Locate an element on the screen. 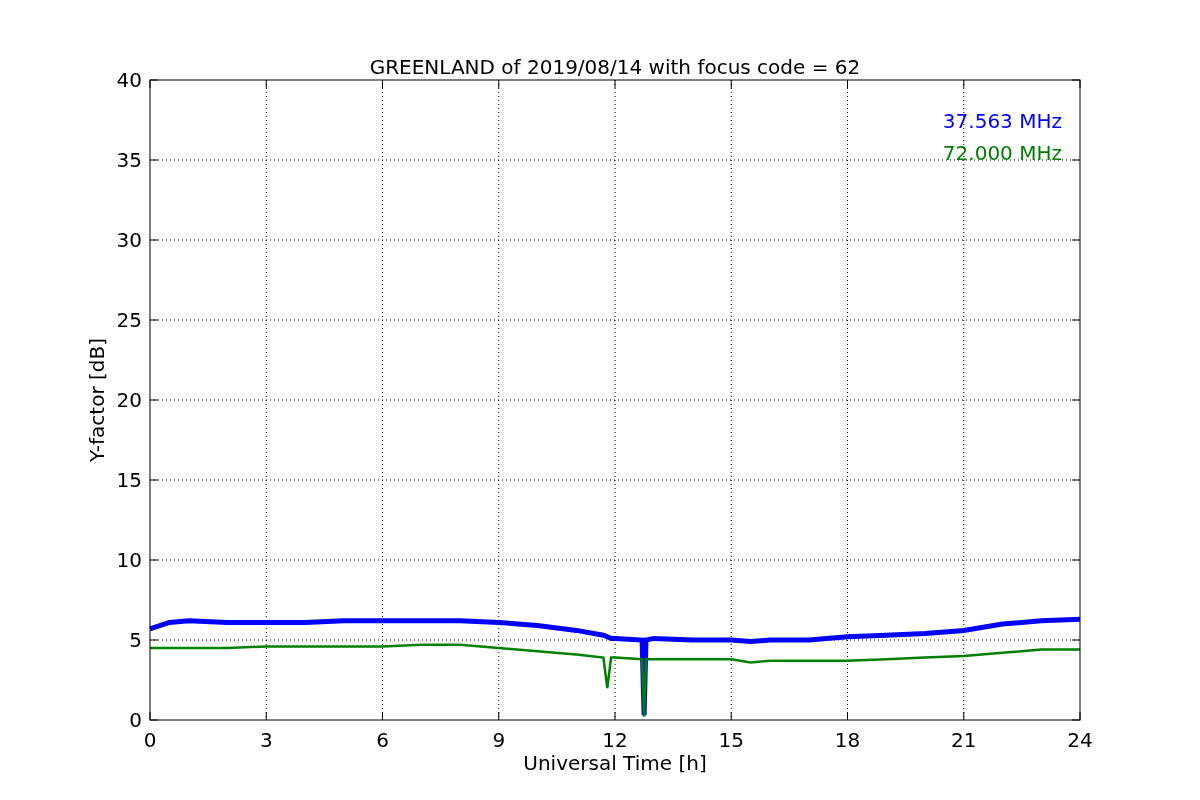 The height and width of the screenshot is (800, 1200). x-tick-label: 6 is located at coordinates (382, 740).